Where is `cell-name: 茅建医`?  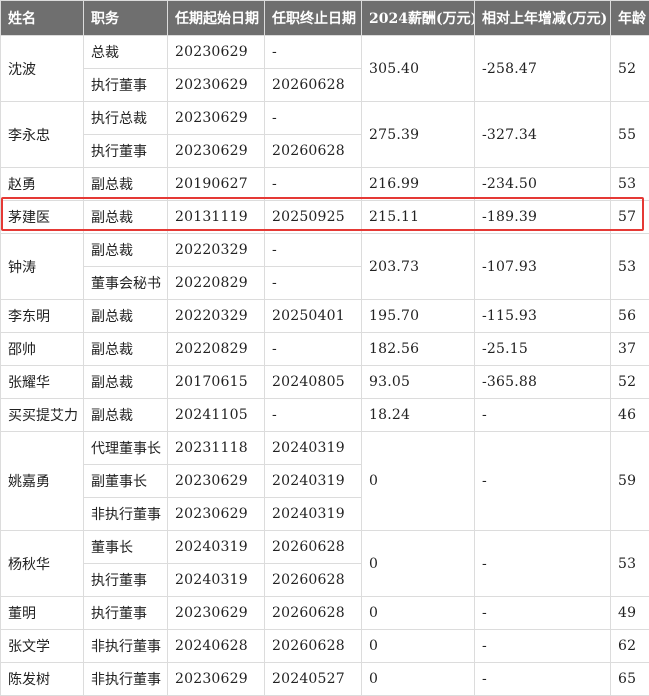
cell-name: 茅建医 is located at coordinates (42, 217).